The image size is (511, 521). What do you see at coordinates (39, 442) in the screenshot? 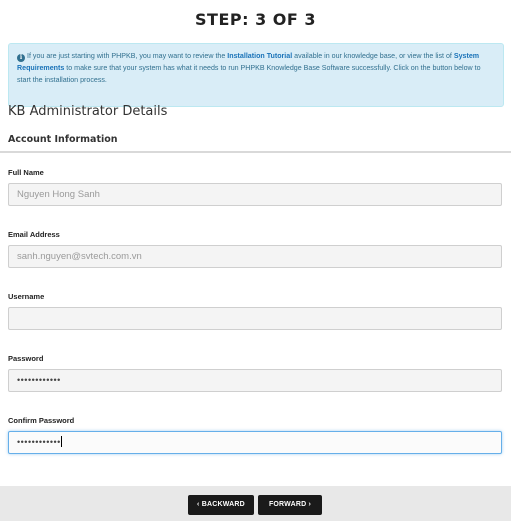
I see `confirm-password-value: ••••••••••••` at bounding box center [39, 442].